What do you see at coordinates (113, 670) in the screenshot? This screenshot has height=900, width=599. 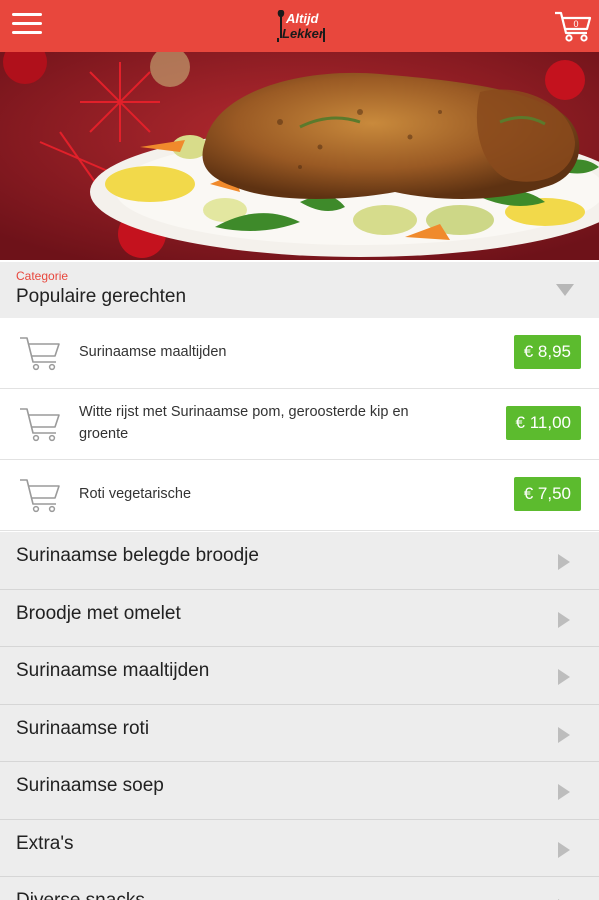 I see `category-row-label: Surinaamse maaltijden` at bounding box center [113, 670].